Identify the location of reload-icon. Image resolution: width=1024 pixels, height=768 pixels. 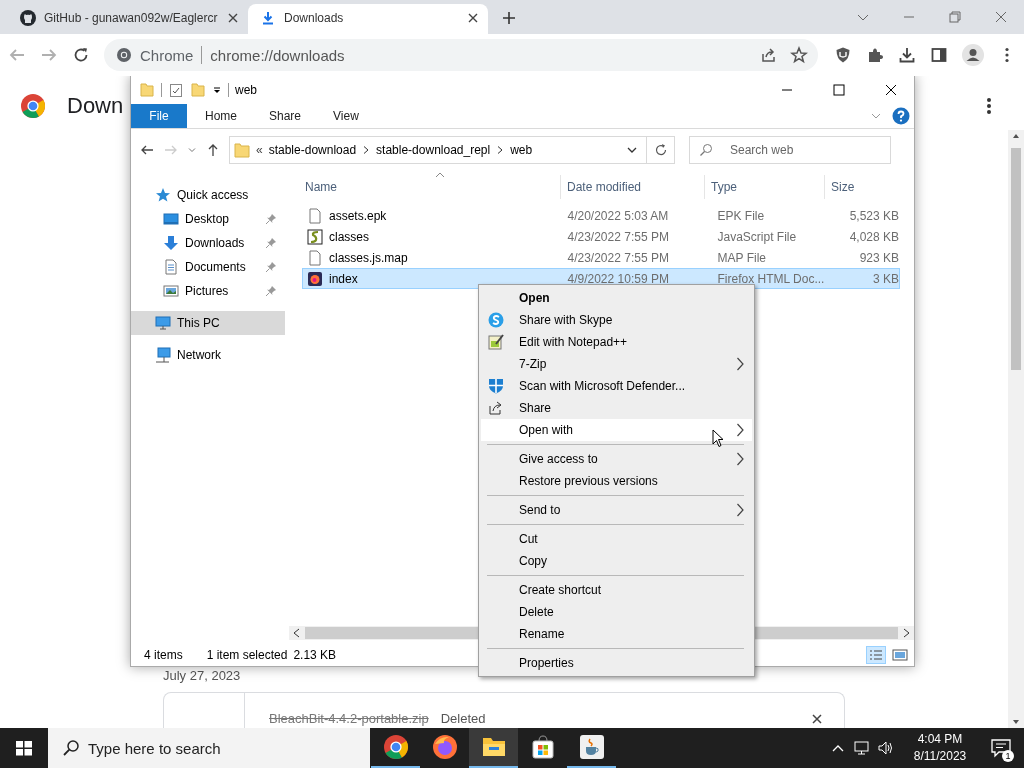
(81, 55).